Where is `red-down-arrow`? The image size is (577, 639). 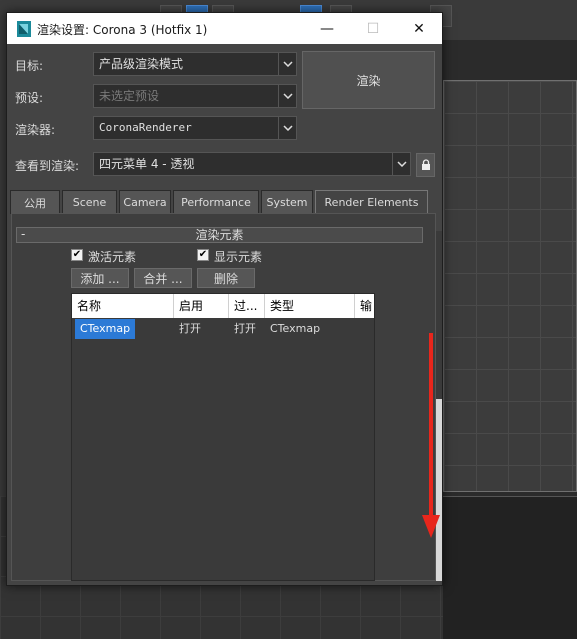
red-down-arrow is located at coordinates (431, 435).